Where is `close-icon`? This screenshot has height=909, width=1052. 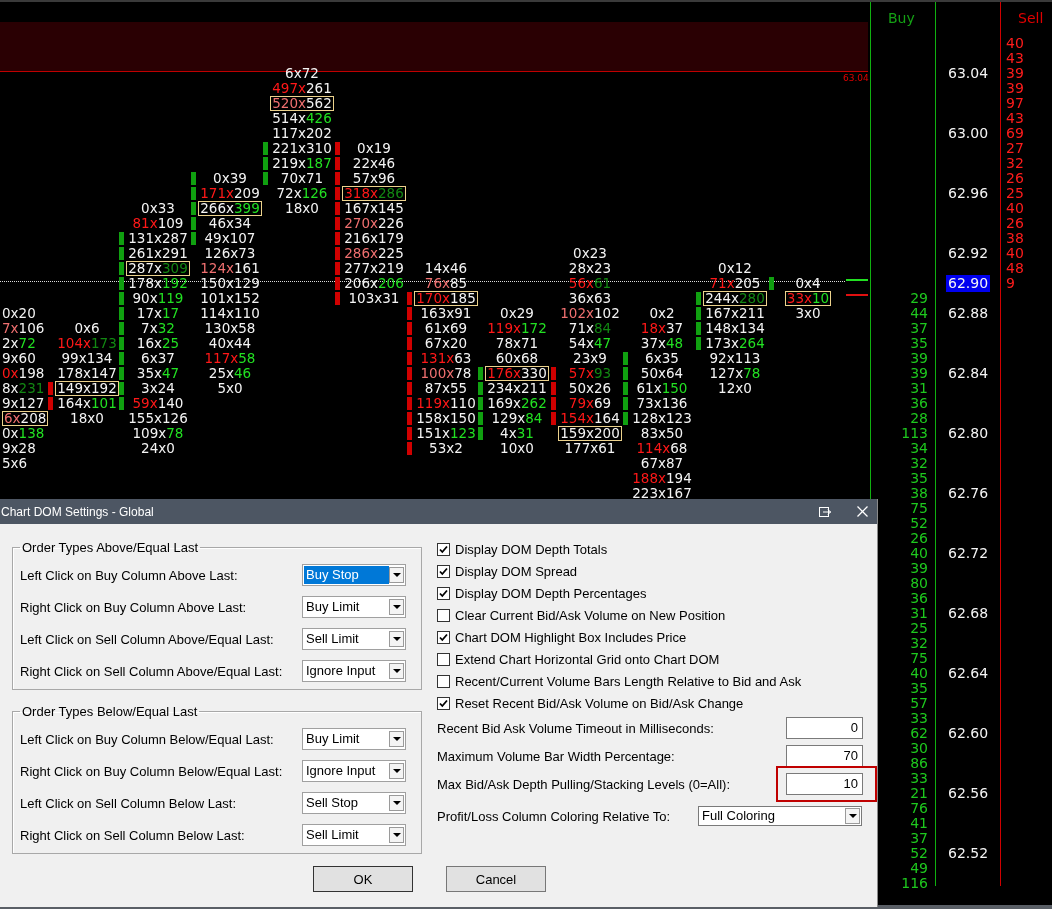 close-icon is located at coordinates (862, 511).